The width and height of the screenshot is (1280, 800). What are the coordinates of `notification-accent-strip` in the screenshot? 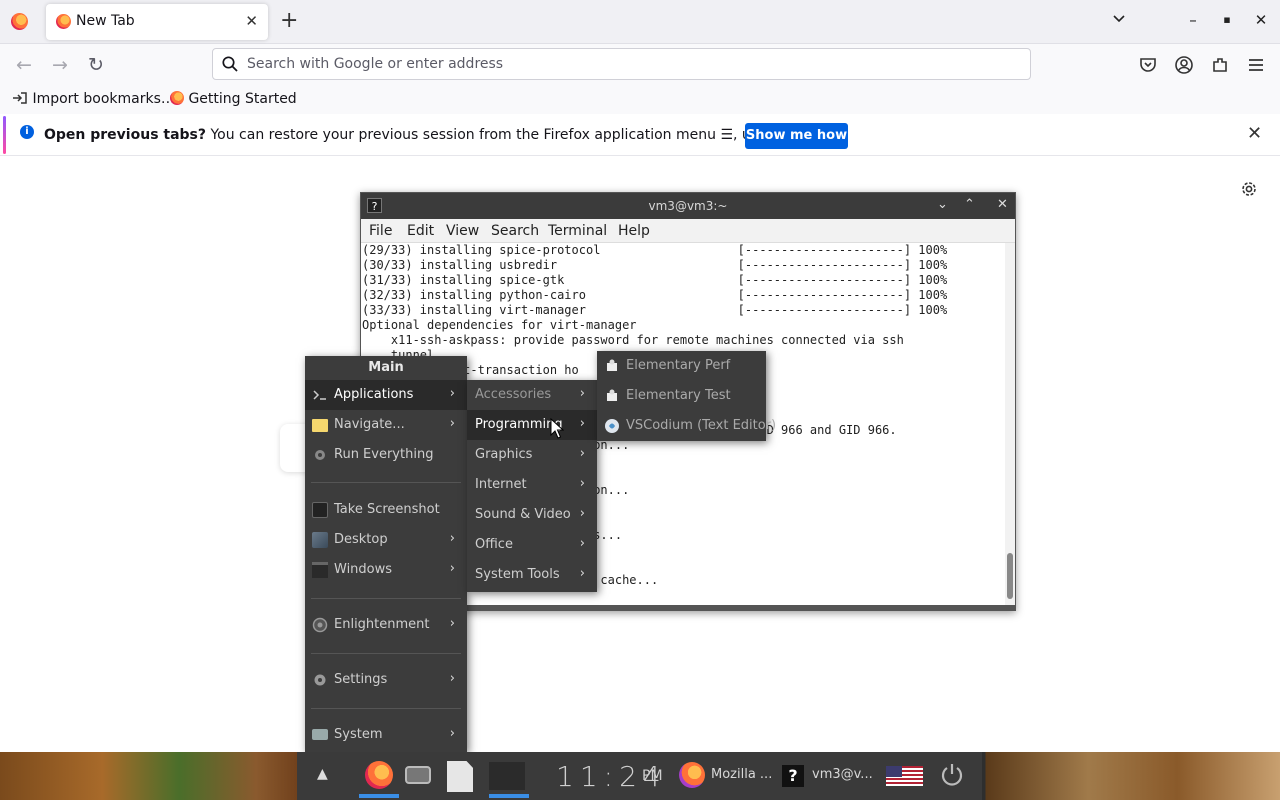 It's located at (4, 135).